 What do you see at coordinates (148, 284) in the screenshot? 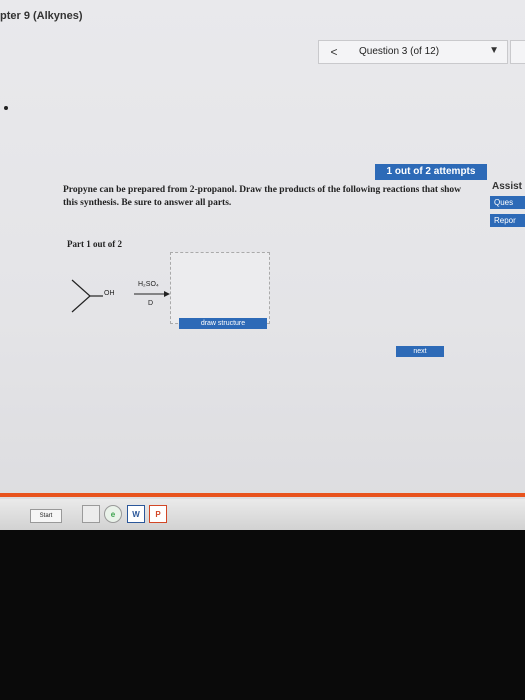
I see `reagent-sulfuric-acid: H₂SO₄` at bounding box center [148, 284].